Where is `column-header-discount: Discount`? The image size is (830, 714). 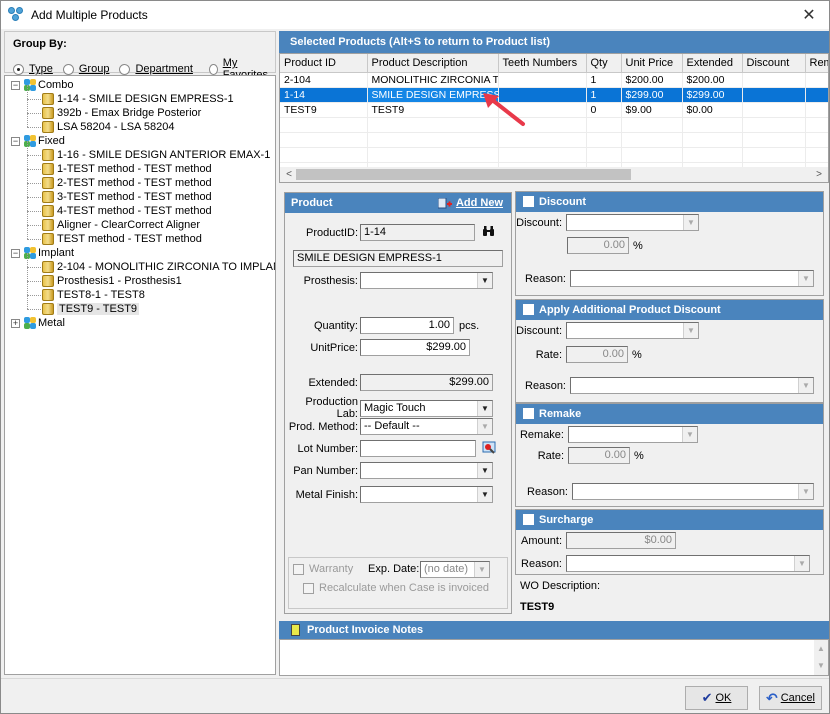
column-header-discount: Discount is located at coordinates (774, 63).